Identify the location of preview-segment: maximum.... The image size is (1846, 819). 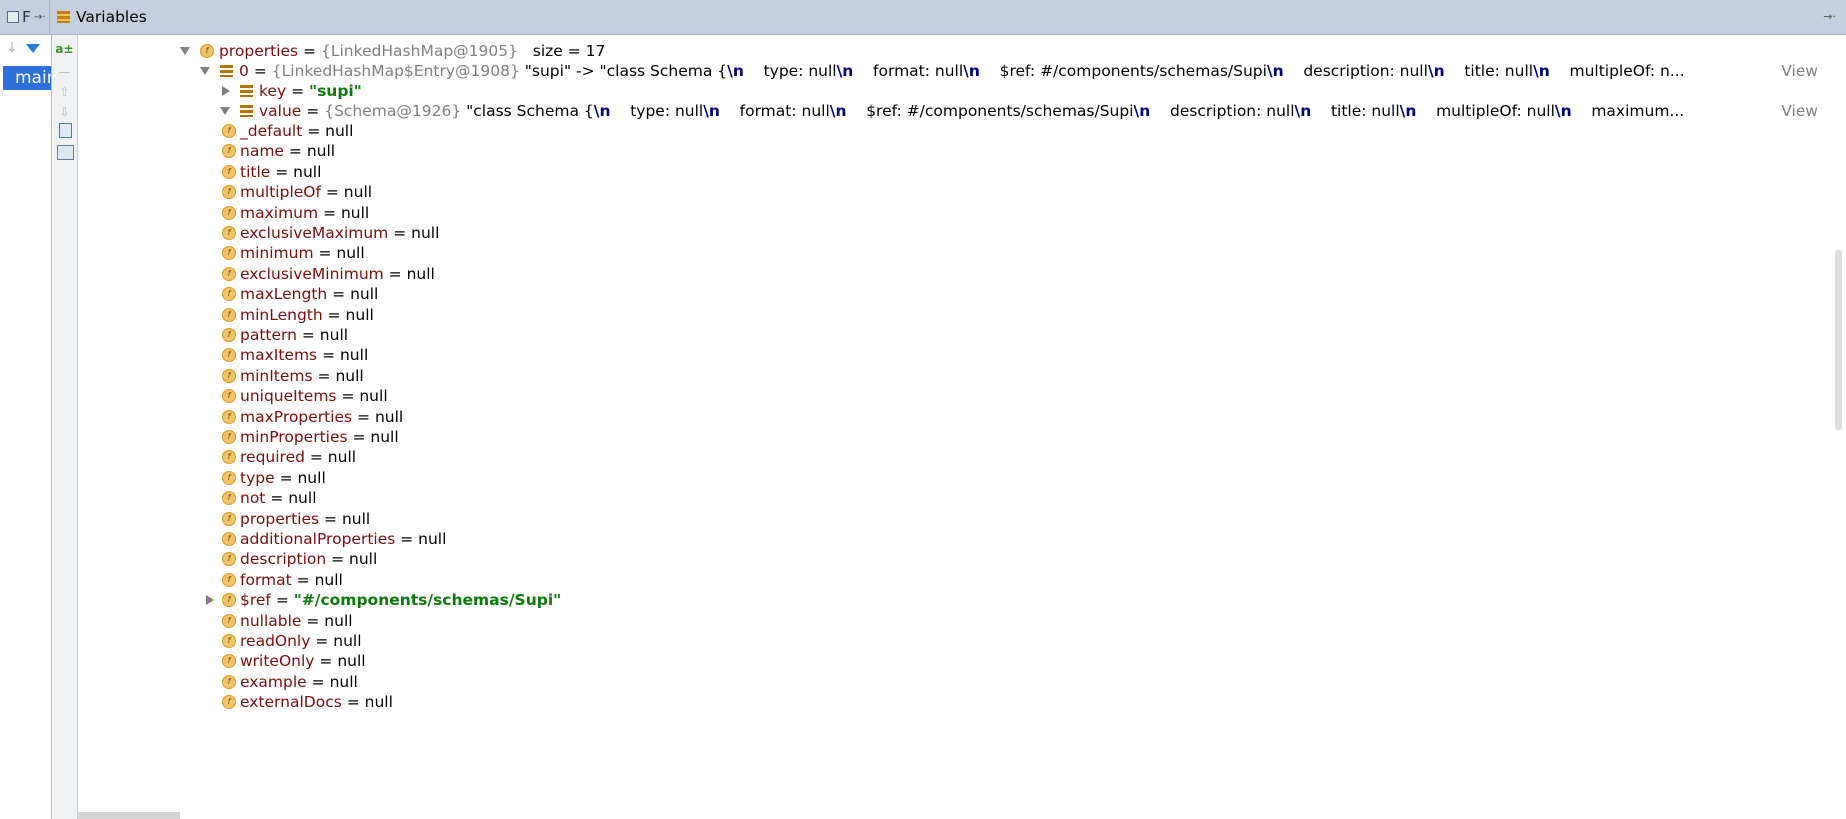
(1628, 111).